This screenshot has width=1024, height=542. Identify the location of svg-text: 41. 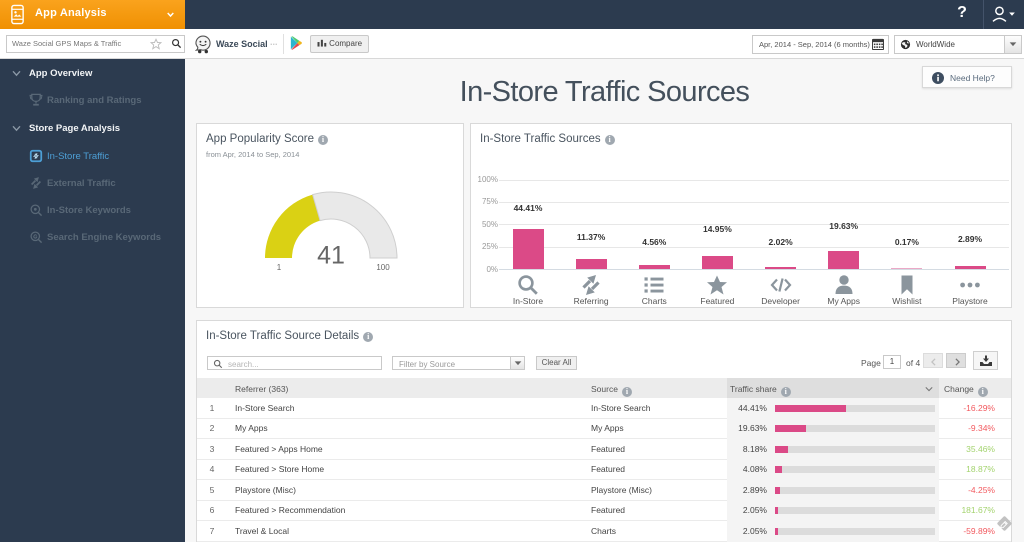
(331, 256).